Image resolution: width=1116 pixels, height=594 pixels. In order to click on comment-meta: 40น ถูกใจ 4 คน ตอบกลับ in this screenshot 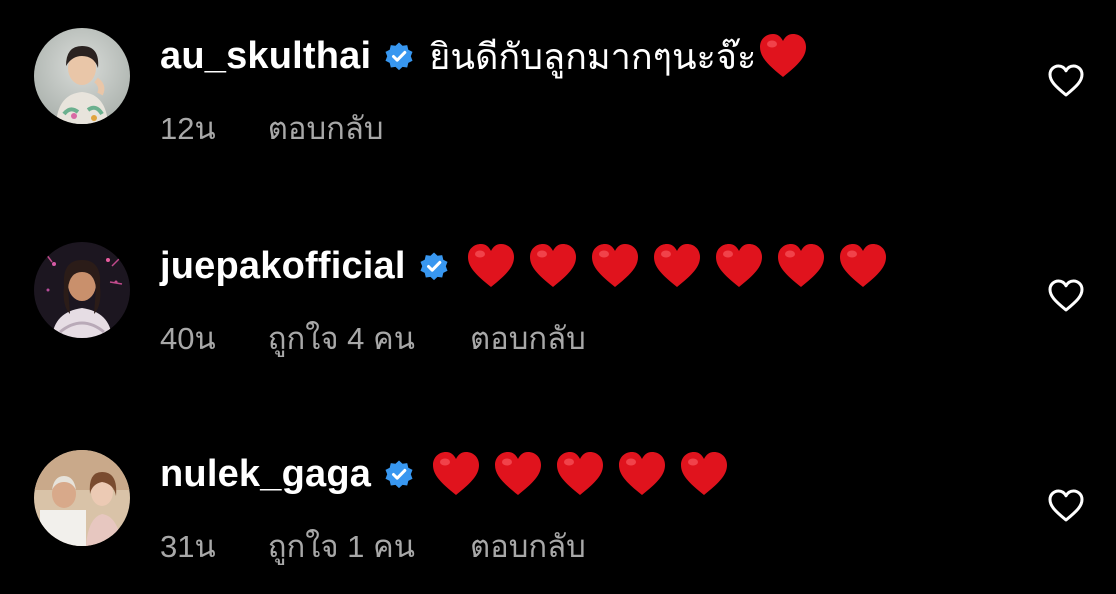, I will do `click(373, 338)`.